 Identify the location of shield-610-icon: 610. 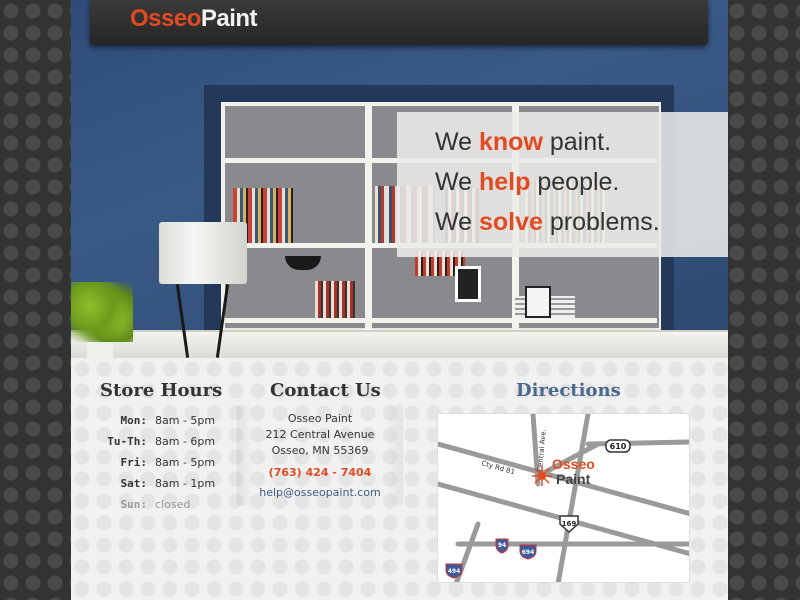
(618, 446).